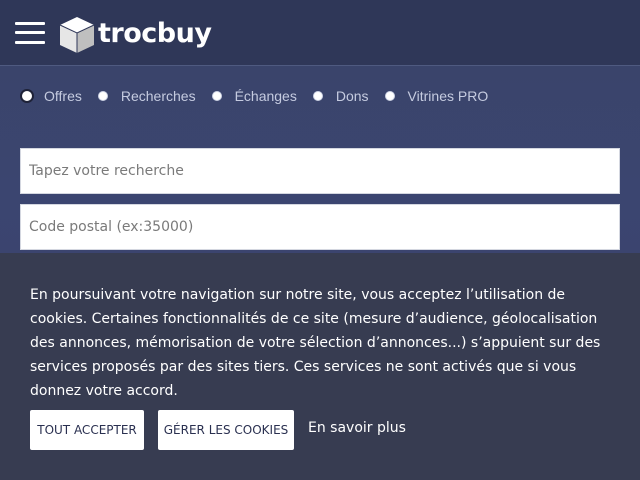 The width and height of the screenshot is (640, 480). I want to click on filter-offres: Offres, so click(51, 96).